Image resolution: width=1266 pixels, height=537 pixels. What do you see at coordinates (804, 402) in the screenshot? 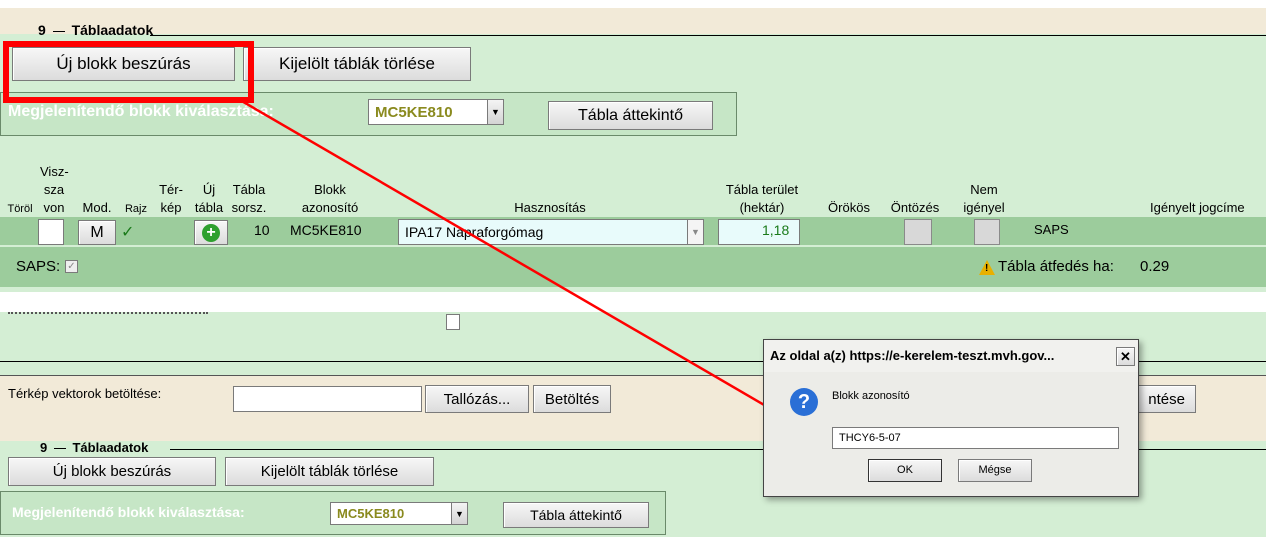
I see `question-icon: ?` at bounding box center [804, 402].